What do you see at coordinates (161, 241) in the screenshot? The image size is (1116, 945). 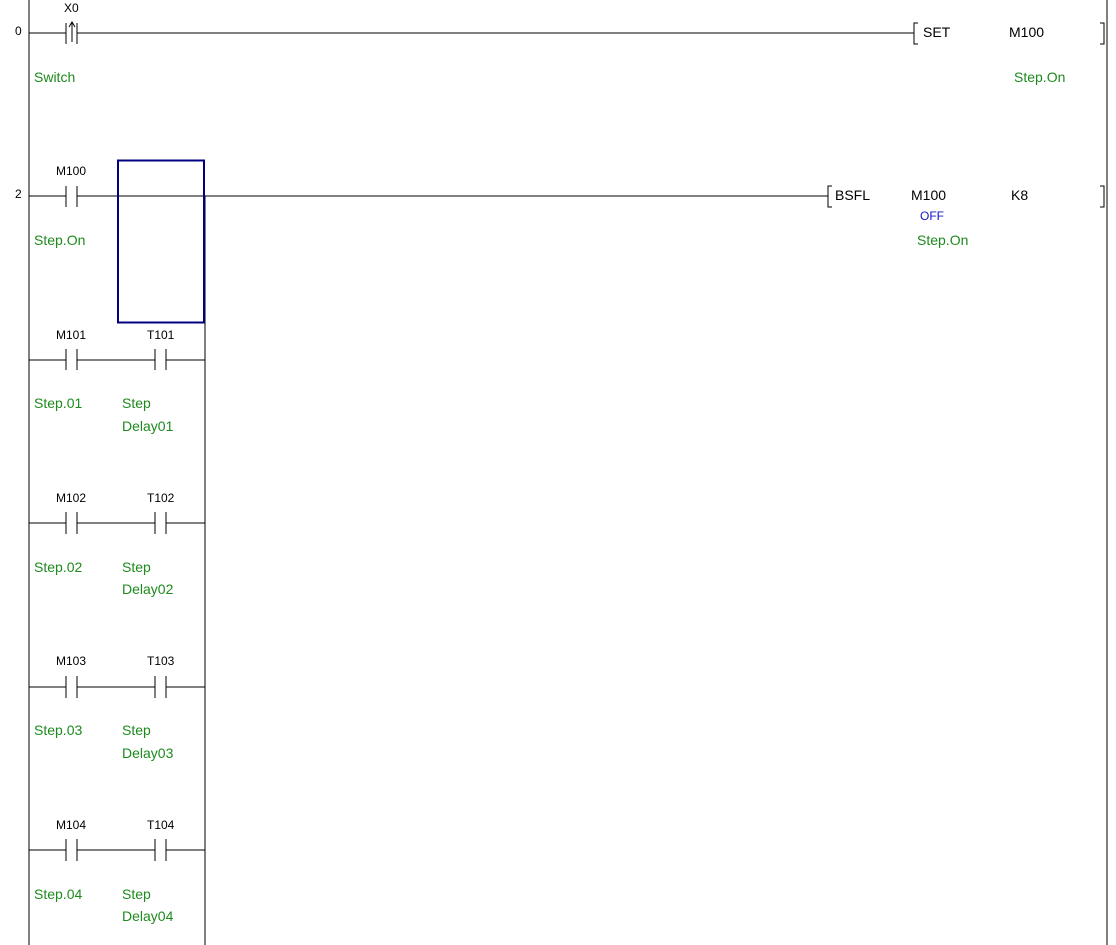 I see `edit-cursor` at bounding box center [161, 241].